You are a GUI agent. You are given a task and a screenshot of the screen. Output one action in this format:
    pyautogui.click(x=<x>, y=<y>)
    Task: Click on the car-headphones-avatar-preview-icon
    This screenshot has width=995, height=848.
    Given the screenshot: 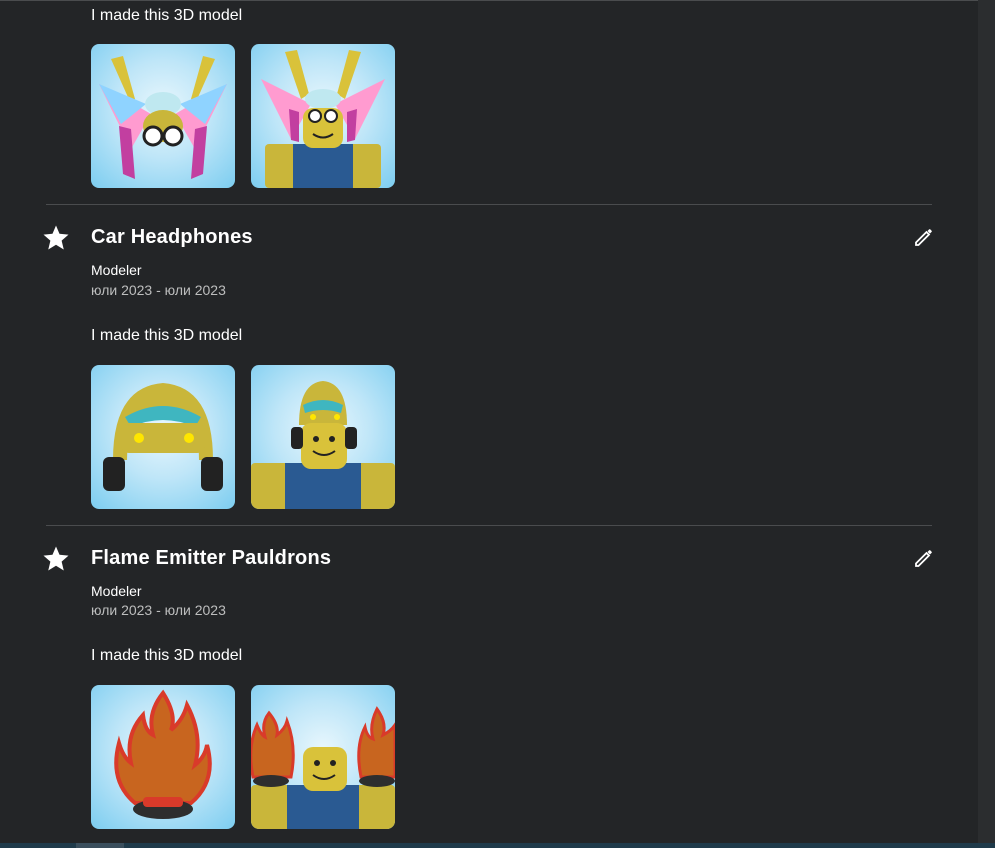 What is the action you would take?
    pyautogui.click(x=323, y=445)
    